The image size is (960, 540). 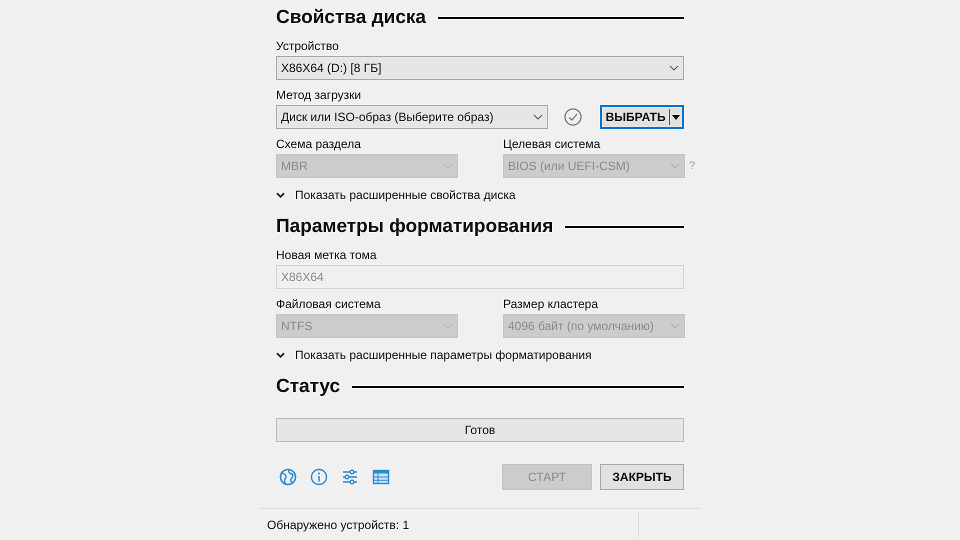 I want to click on field-label: Файловая система, so click(x=328, y=304).